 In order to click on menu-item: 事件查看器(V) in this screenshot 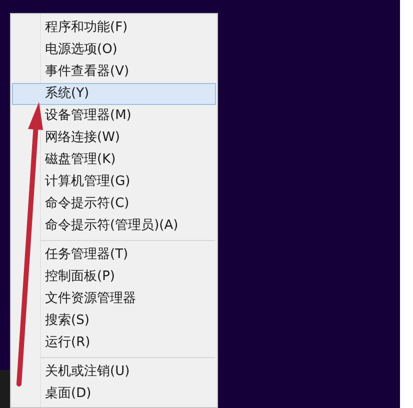, I will do `click(114, 72)`.